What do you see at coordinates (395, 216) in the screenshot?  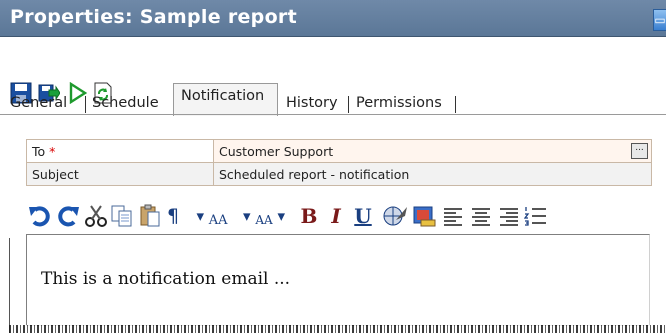 I see `insert-link-icon` at bounding box center [395, 216].